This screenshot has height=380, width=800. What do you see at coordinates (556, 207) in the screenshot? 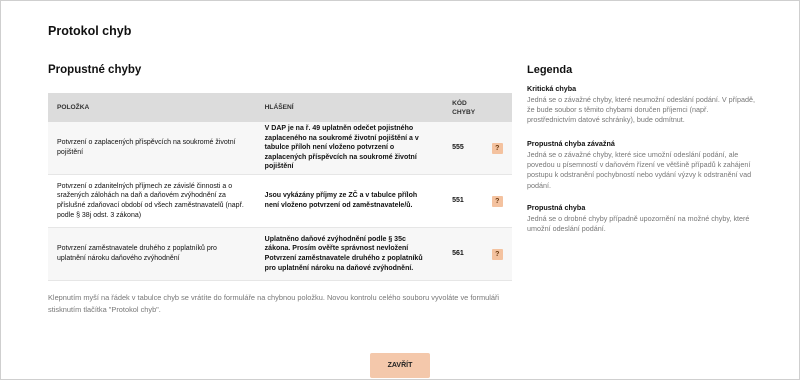
I see `legend-item-name: Propustná chyba` at bounding box center [556, 207].